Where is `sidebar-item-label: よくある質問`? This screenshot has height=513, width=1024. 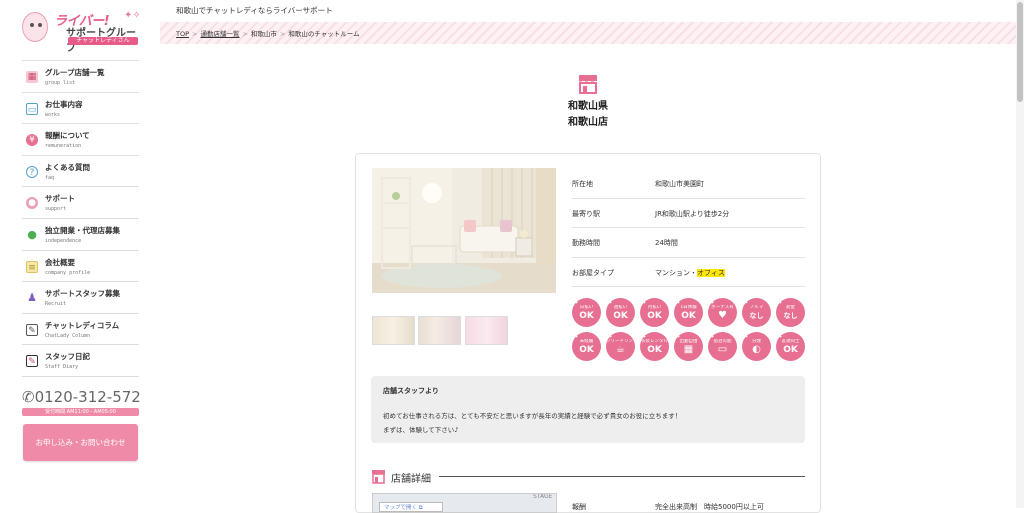 sidebar-item-label: よくある質問 is located at coordinates (67, 167).